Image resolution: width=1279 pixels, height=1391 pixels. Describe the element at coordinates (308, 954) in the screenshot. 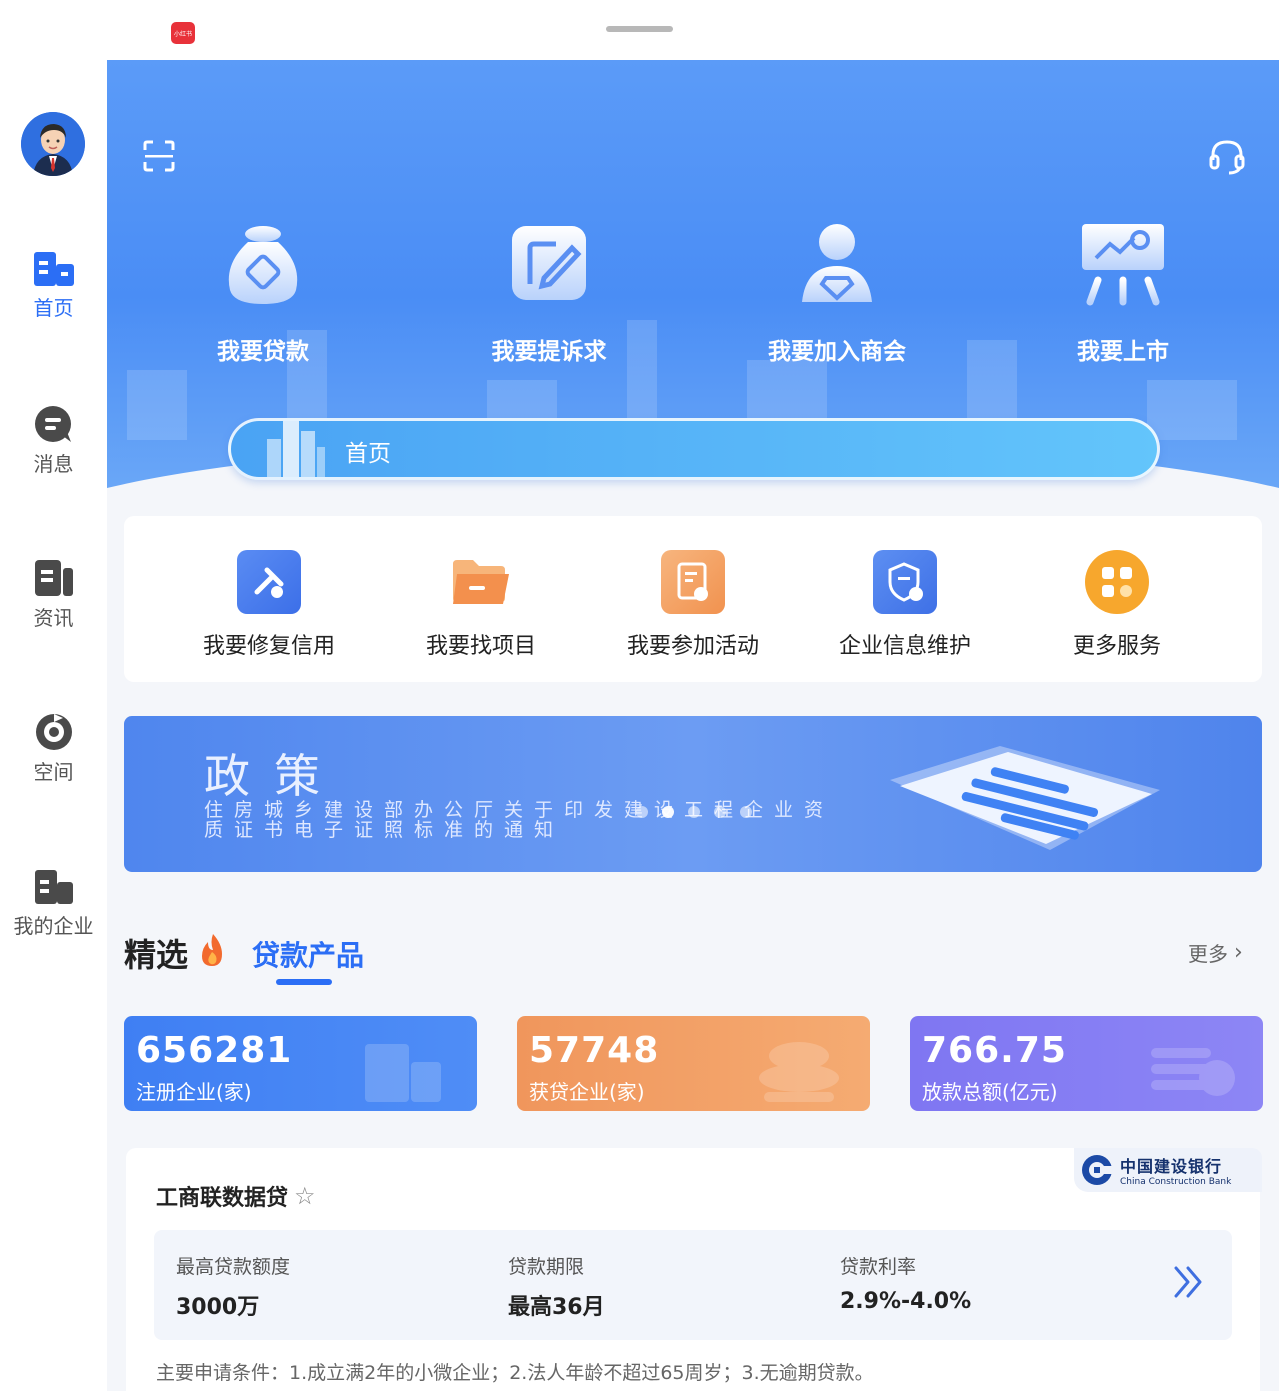

I see `tab-loan-products: 贷款产品` at that location.